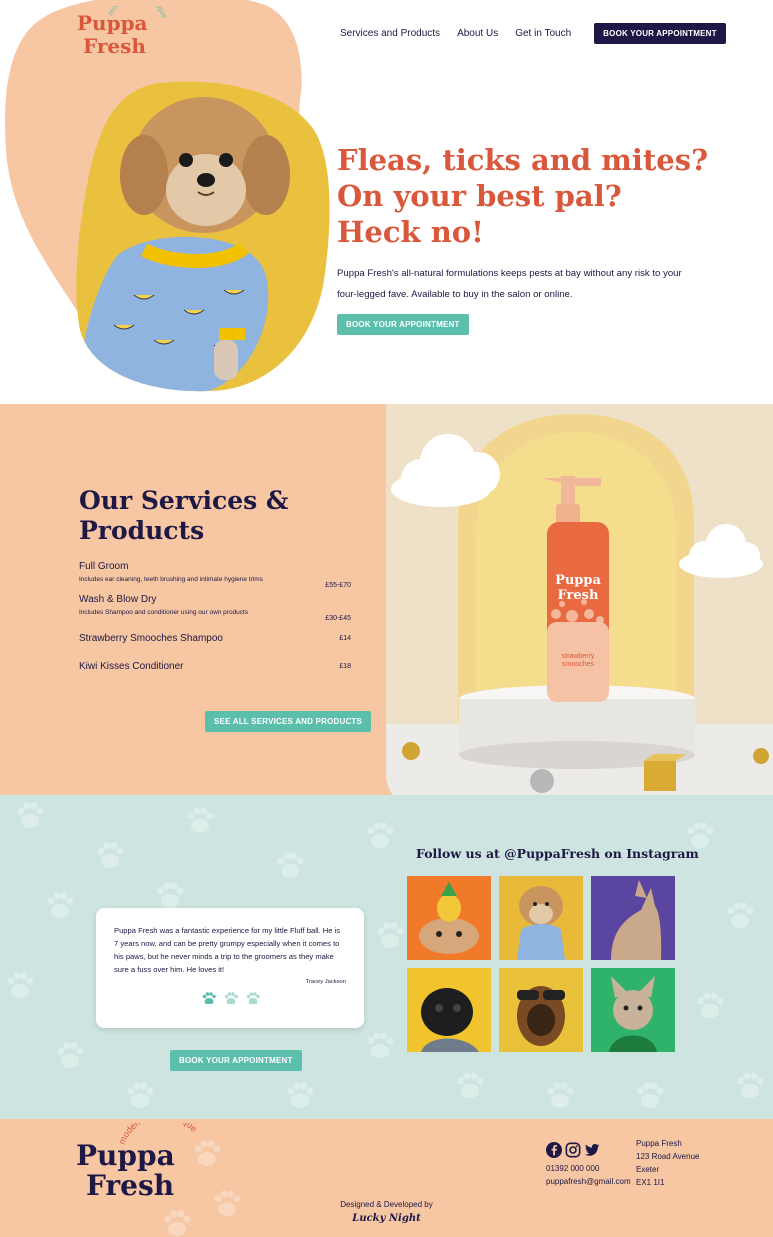 Image resolution: width=773 pixels, height=1237 pixels. I want to click on service-price: £14, so click(345, 638).